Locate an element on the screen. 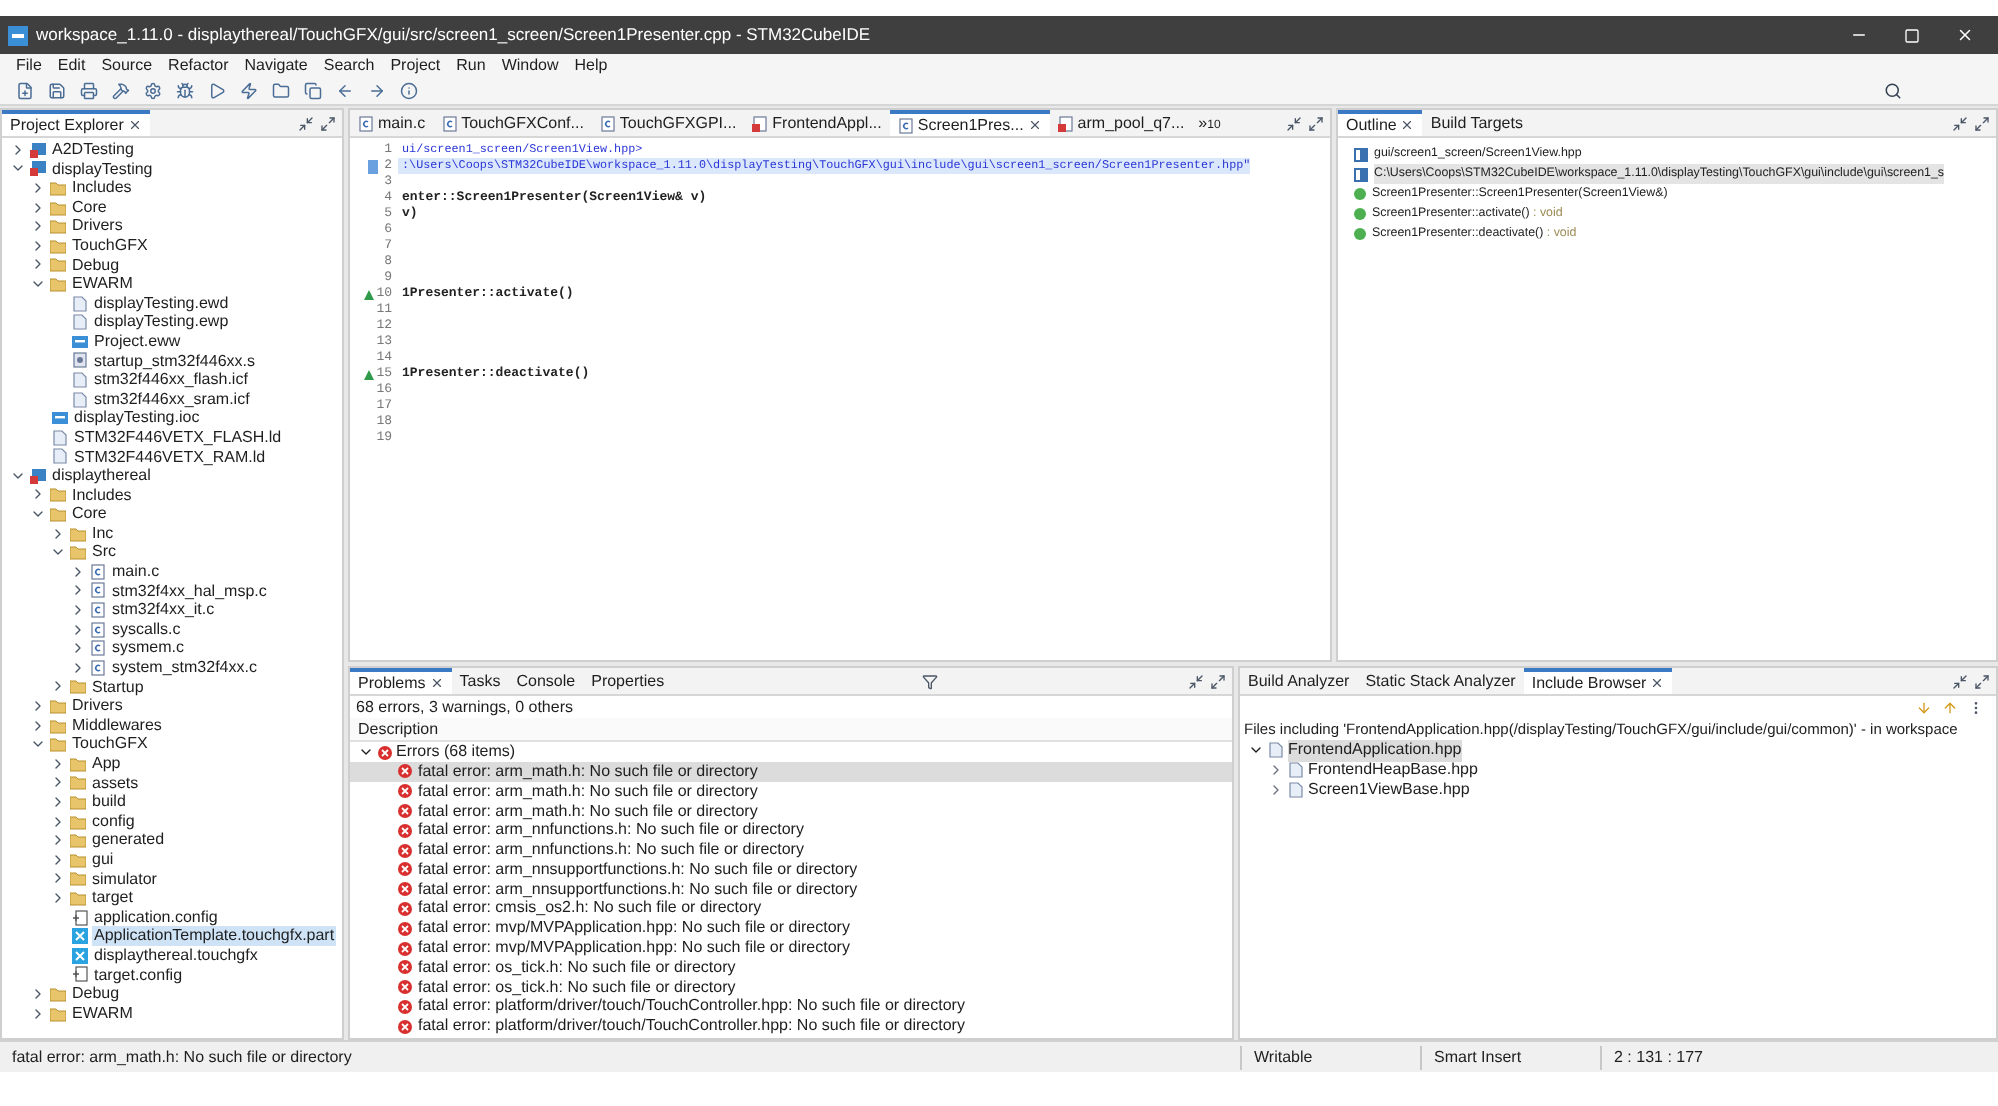 The height and width of the screenshot is (1106, 1998). tree-item: Inc is located at coordinates (103, 533).